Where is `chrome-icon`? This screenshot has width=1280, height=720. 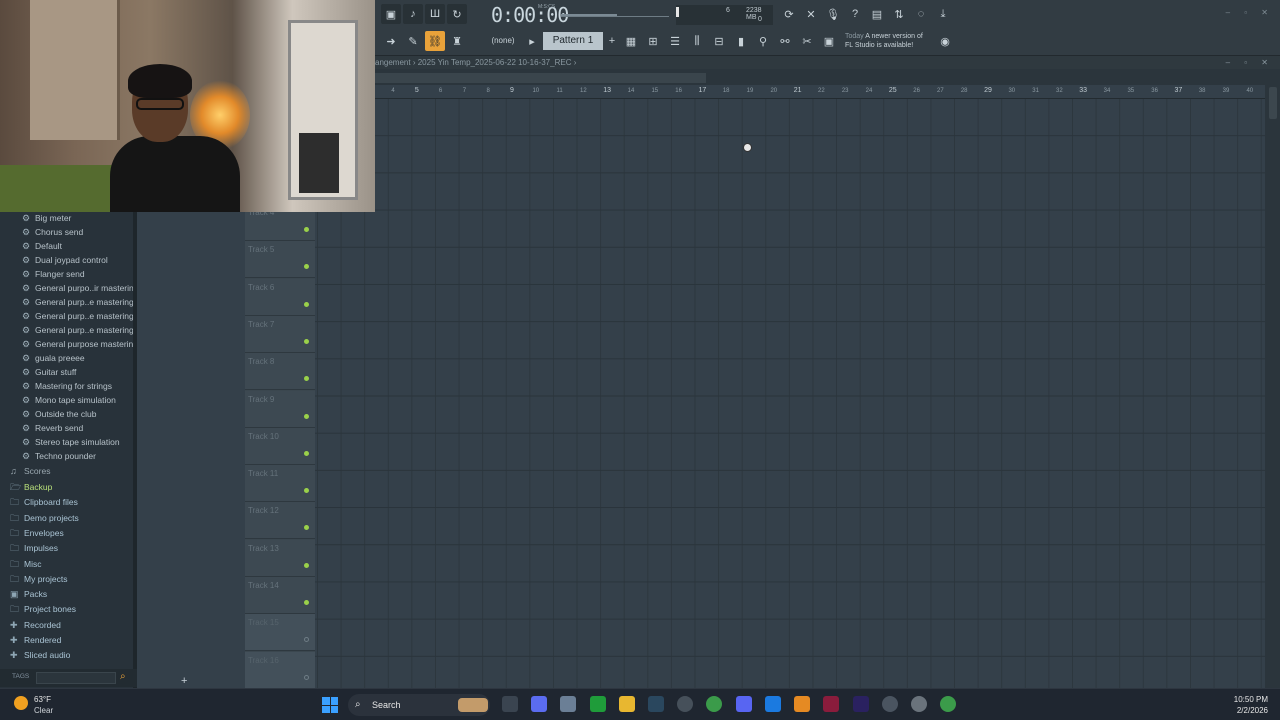
chrome-icon is located at coordinates (714, 704).